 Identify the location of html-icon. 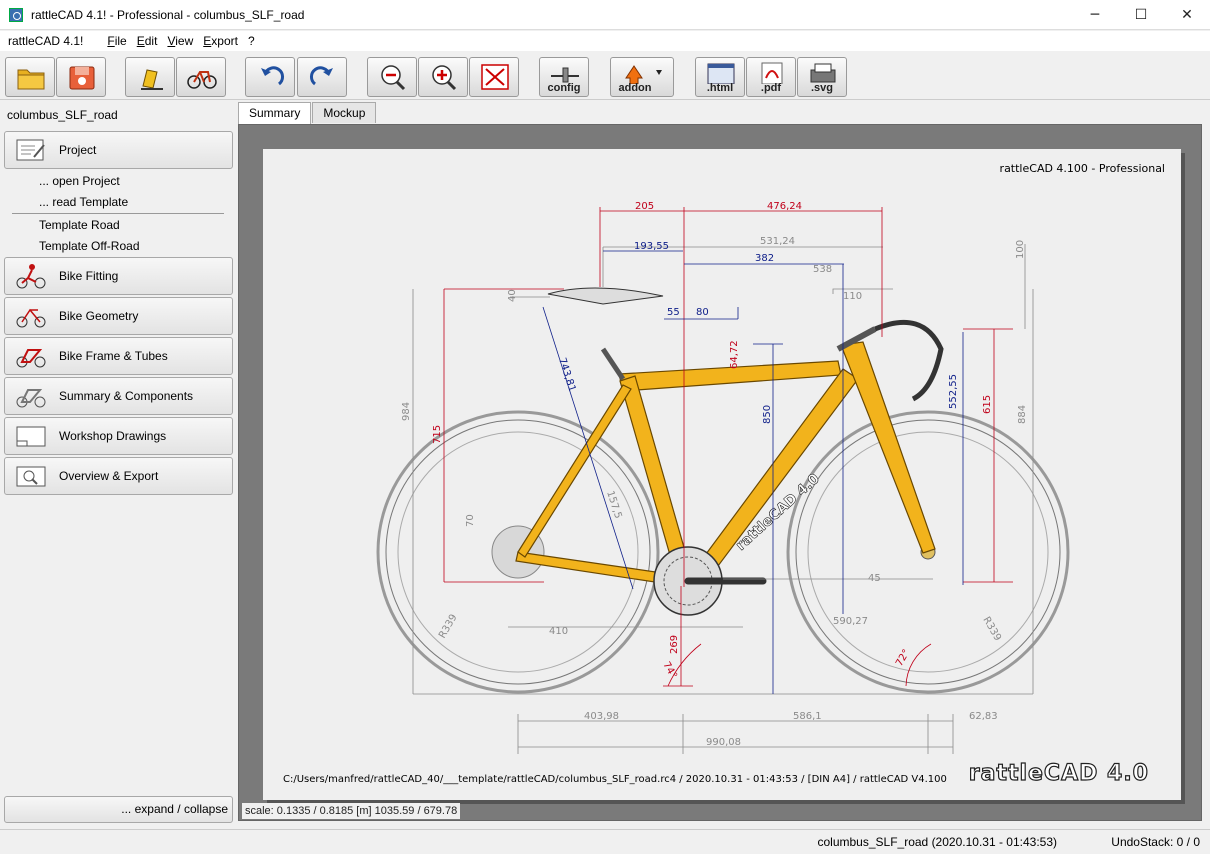
(721, 73).